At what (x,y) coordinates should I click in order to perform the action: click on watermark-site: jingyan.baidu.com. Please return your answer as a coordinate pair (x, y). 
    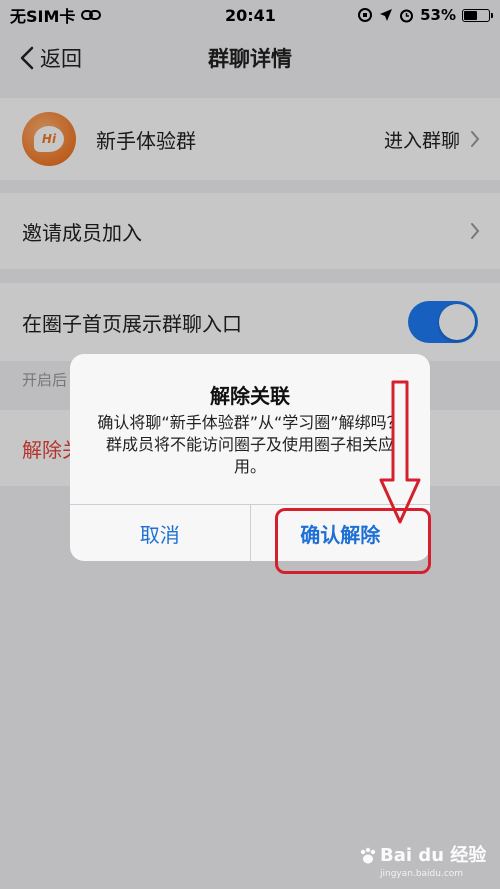
    Looking at the image, I should click on (422, 874).